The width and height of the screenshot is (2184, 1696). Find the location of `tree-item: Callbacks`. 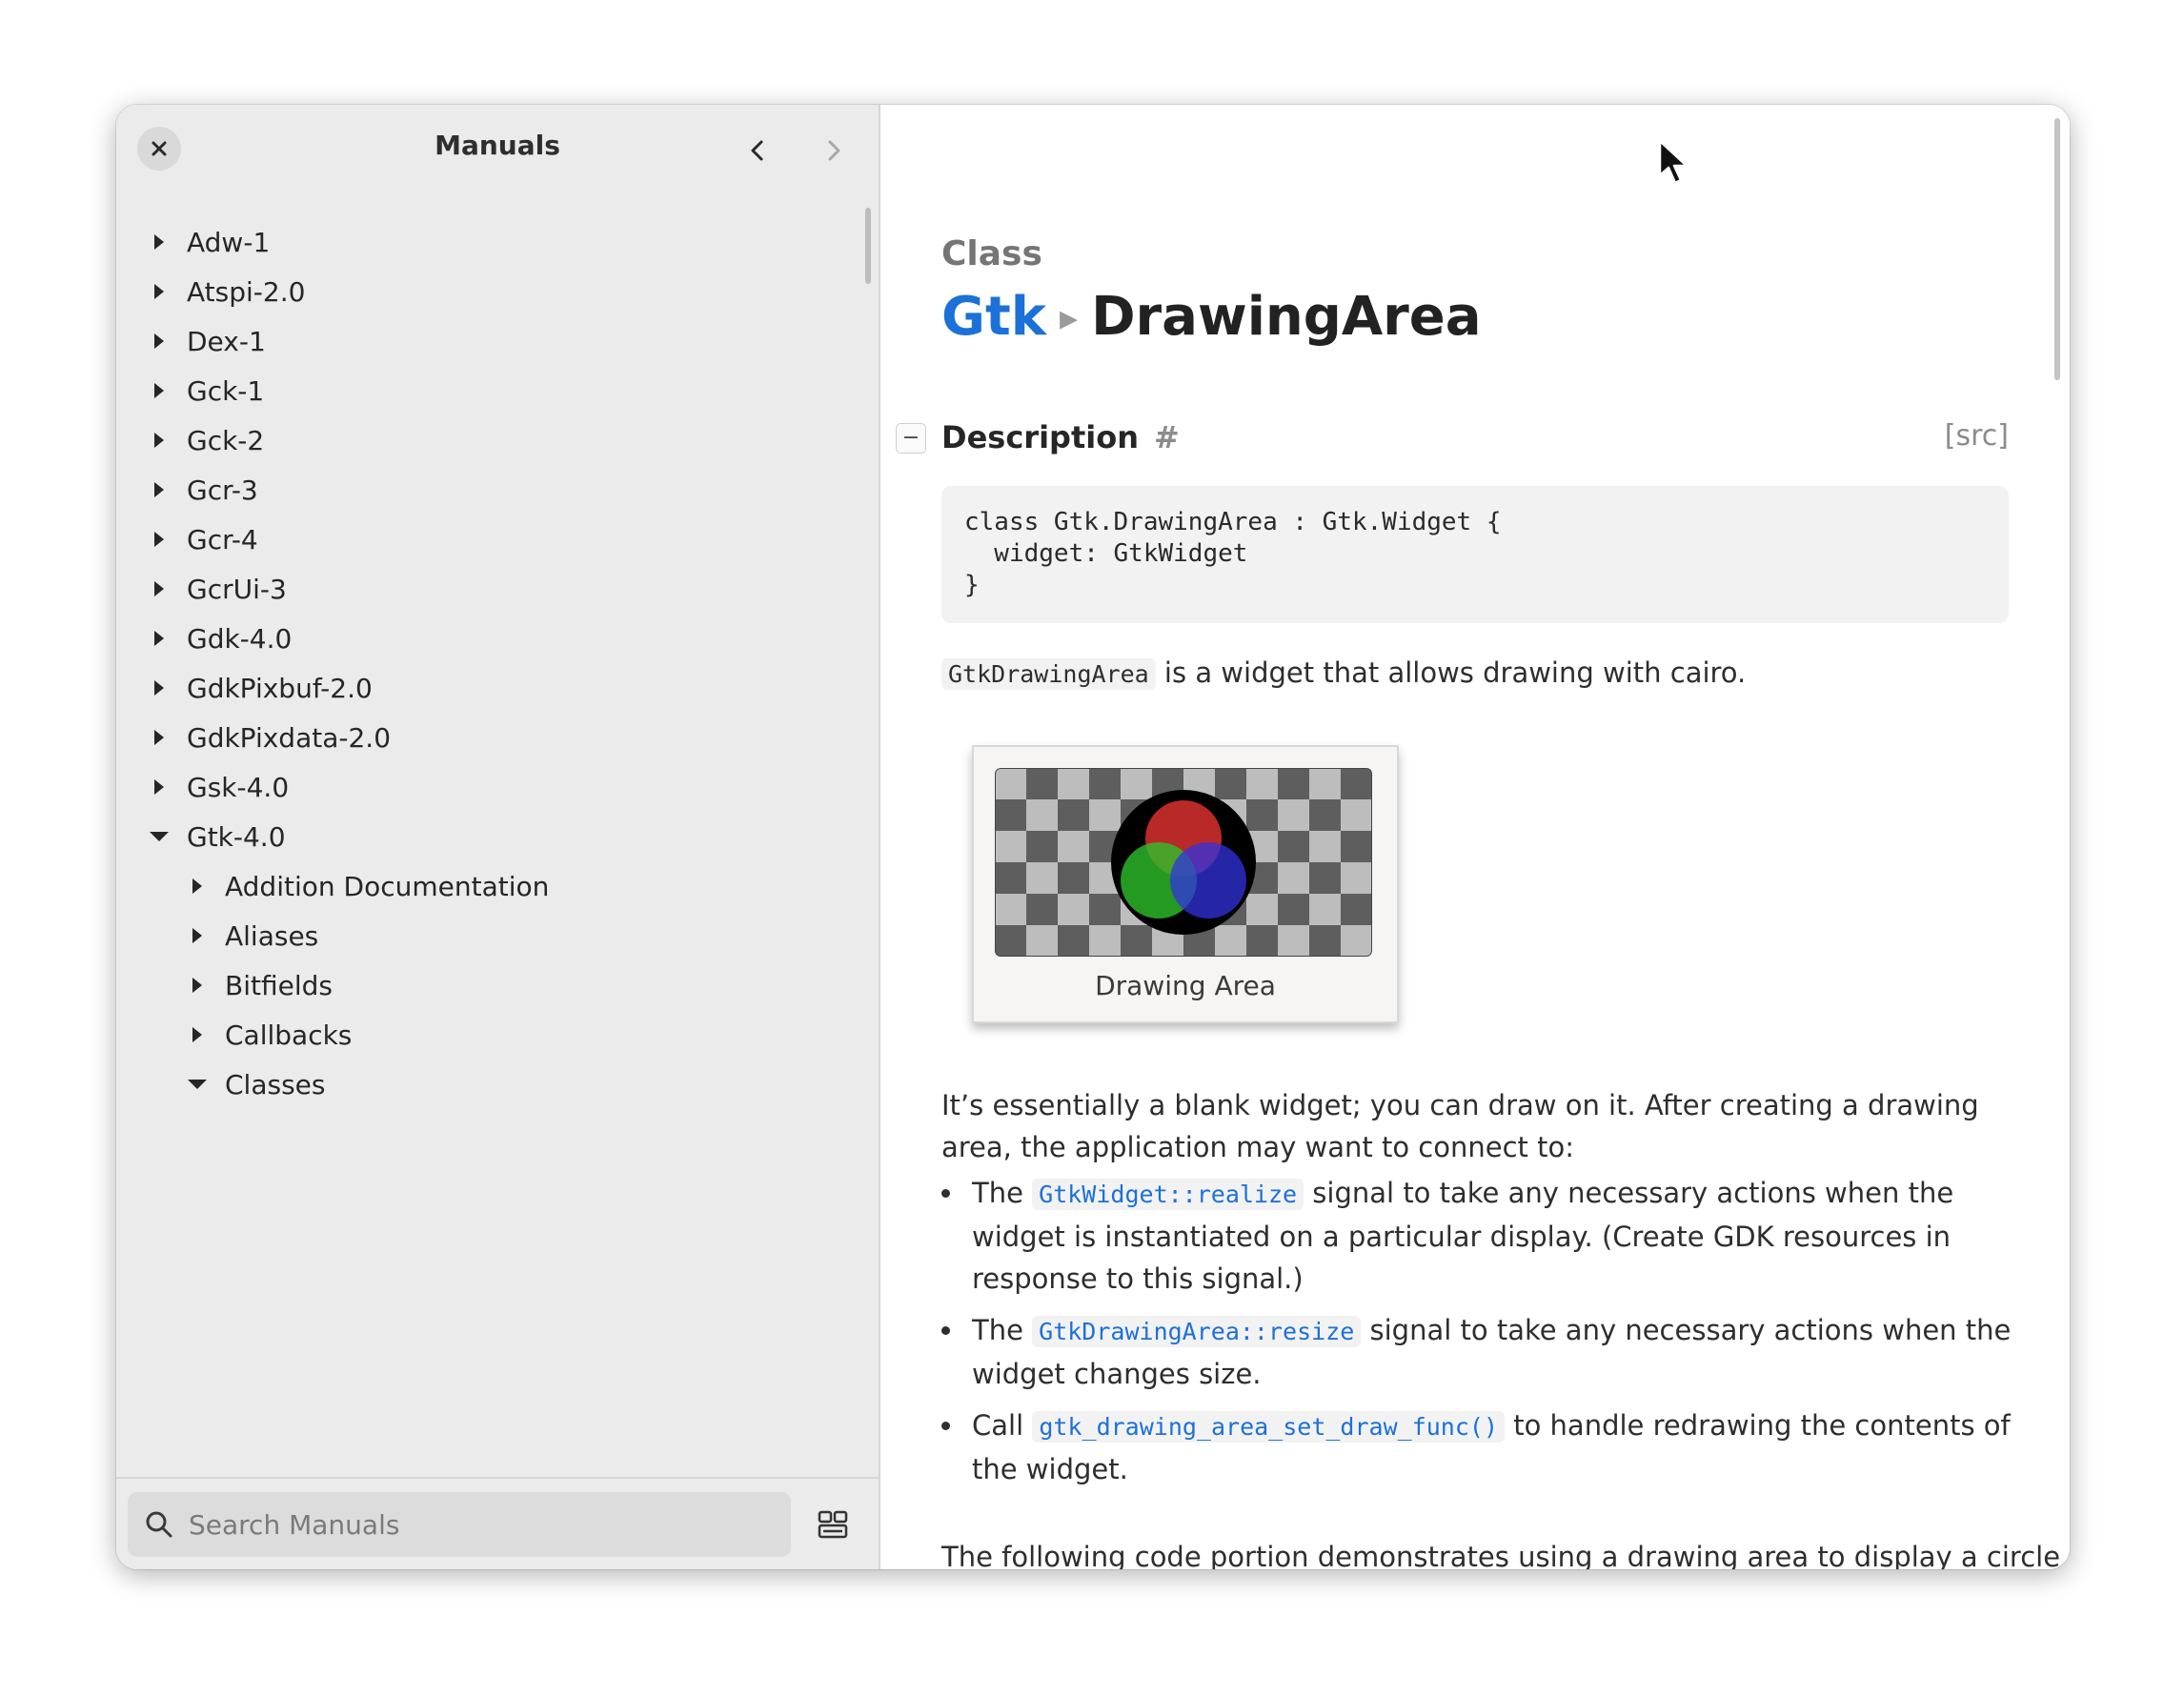

tree-item: Callbacks is located at coordinates (268, 1034).